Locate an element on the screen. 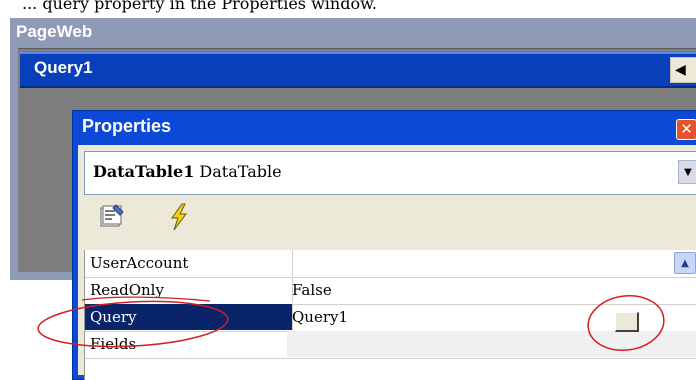 Image resolution: width=696 pixels, height=380 pixels. properties-title: Properties is located at coordinates (127, 126).